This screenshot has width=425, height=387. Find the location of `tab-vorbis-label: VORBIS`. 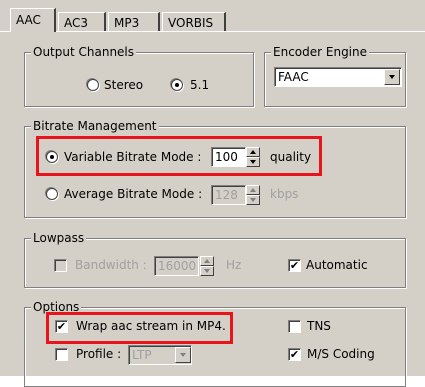

tab-vorbis-label: VORBIS is located at coordinates (191, 23).